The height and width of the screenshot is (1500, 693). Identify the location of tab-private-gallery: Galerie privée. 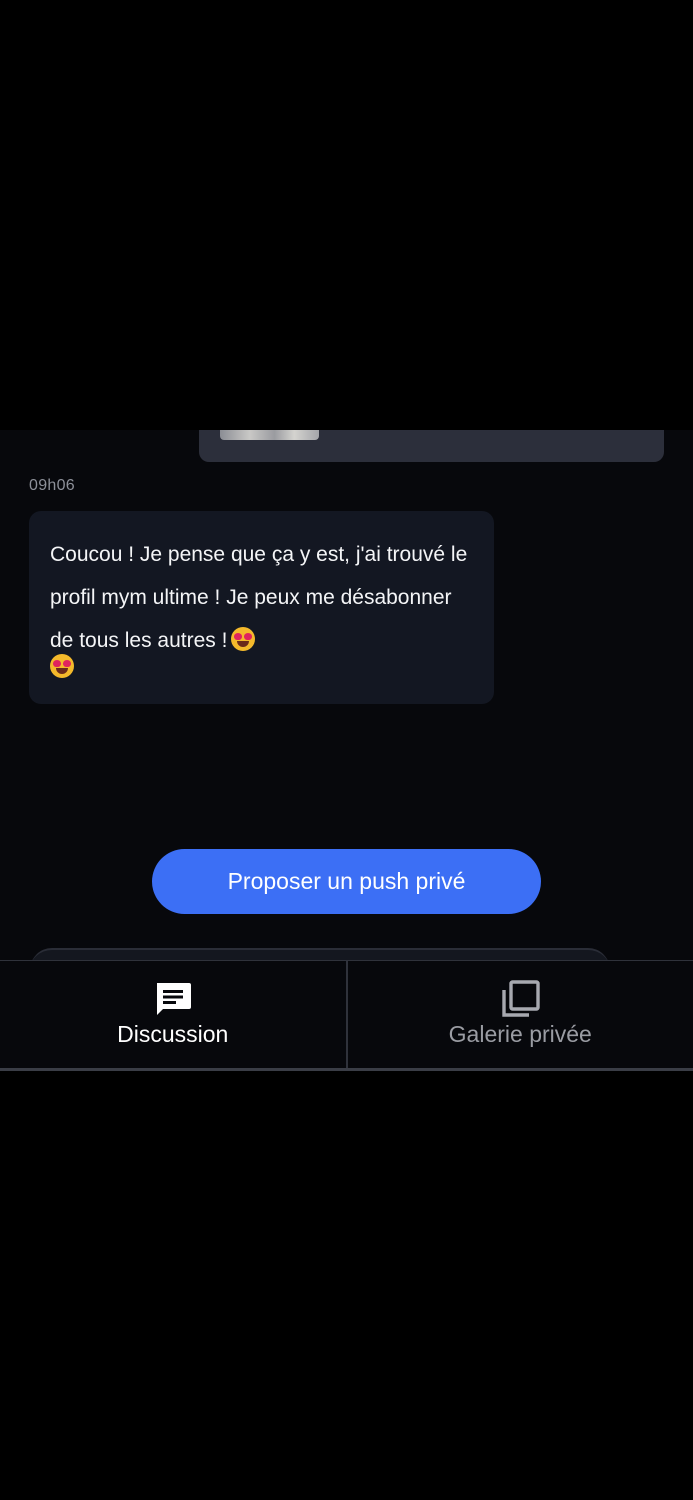
(519, 1014).